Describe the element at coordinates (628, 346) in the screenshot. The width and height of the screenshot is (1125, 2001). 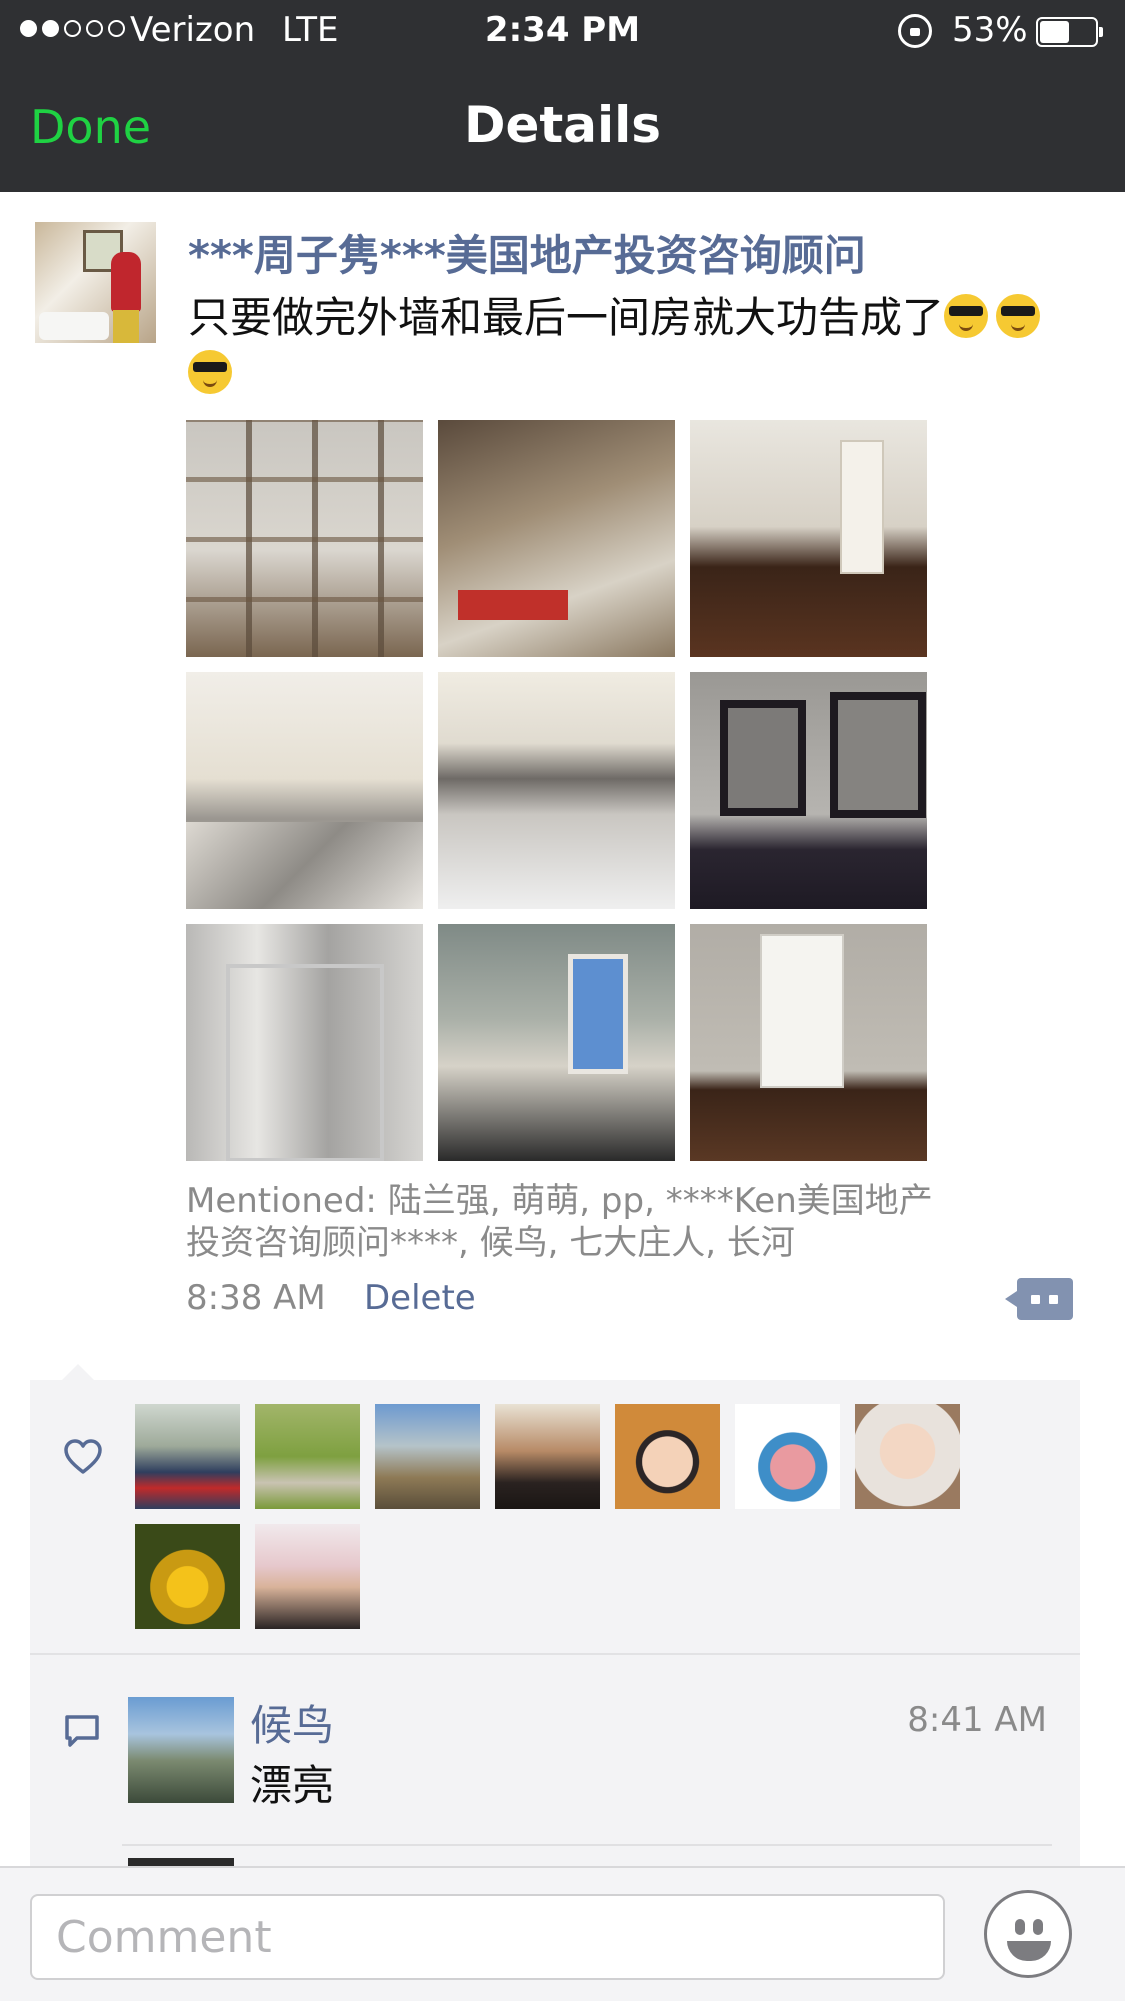
I see `post-text: 只要做完外墙和最后一间房就大功告成了` at that location.